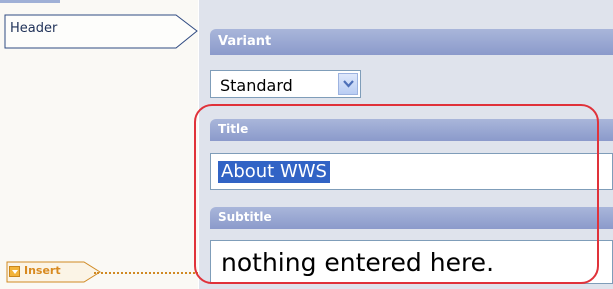 The height and width of the screenshot is (289, 613). I want to click on header-tab-label: Header, so click(34, 28).